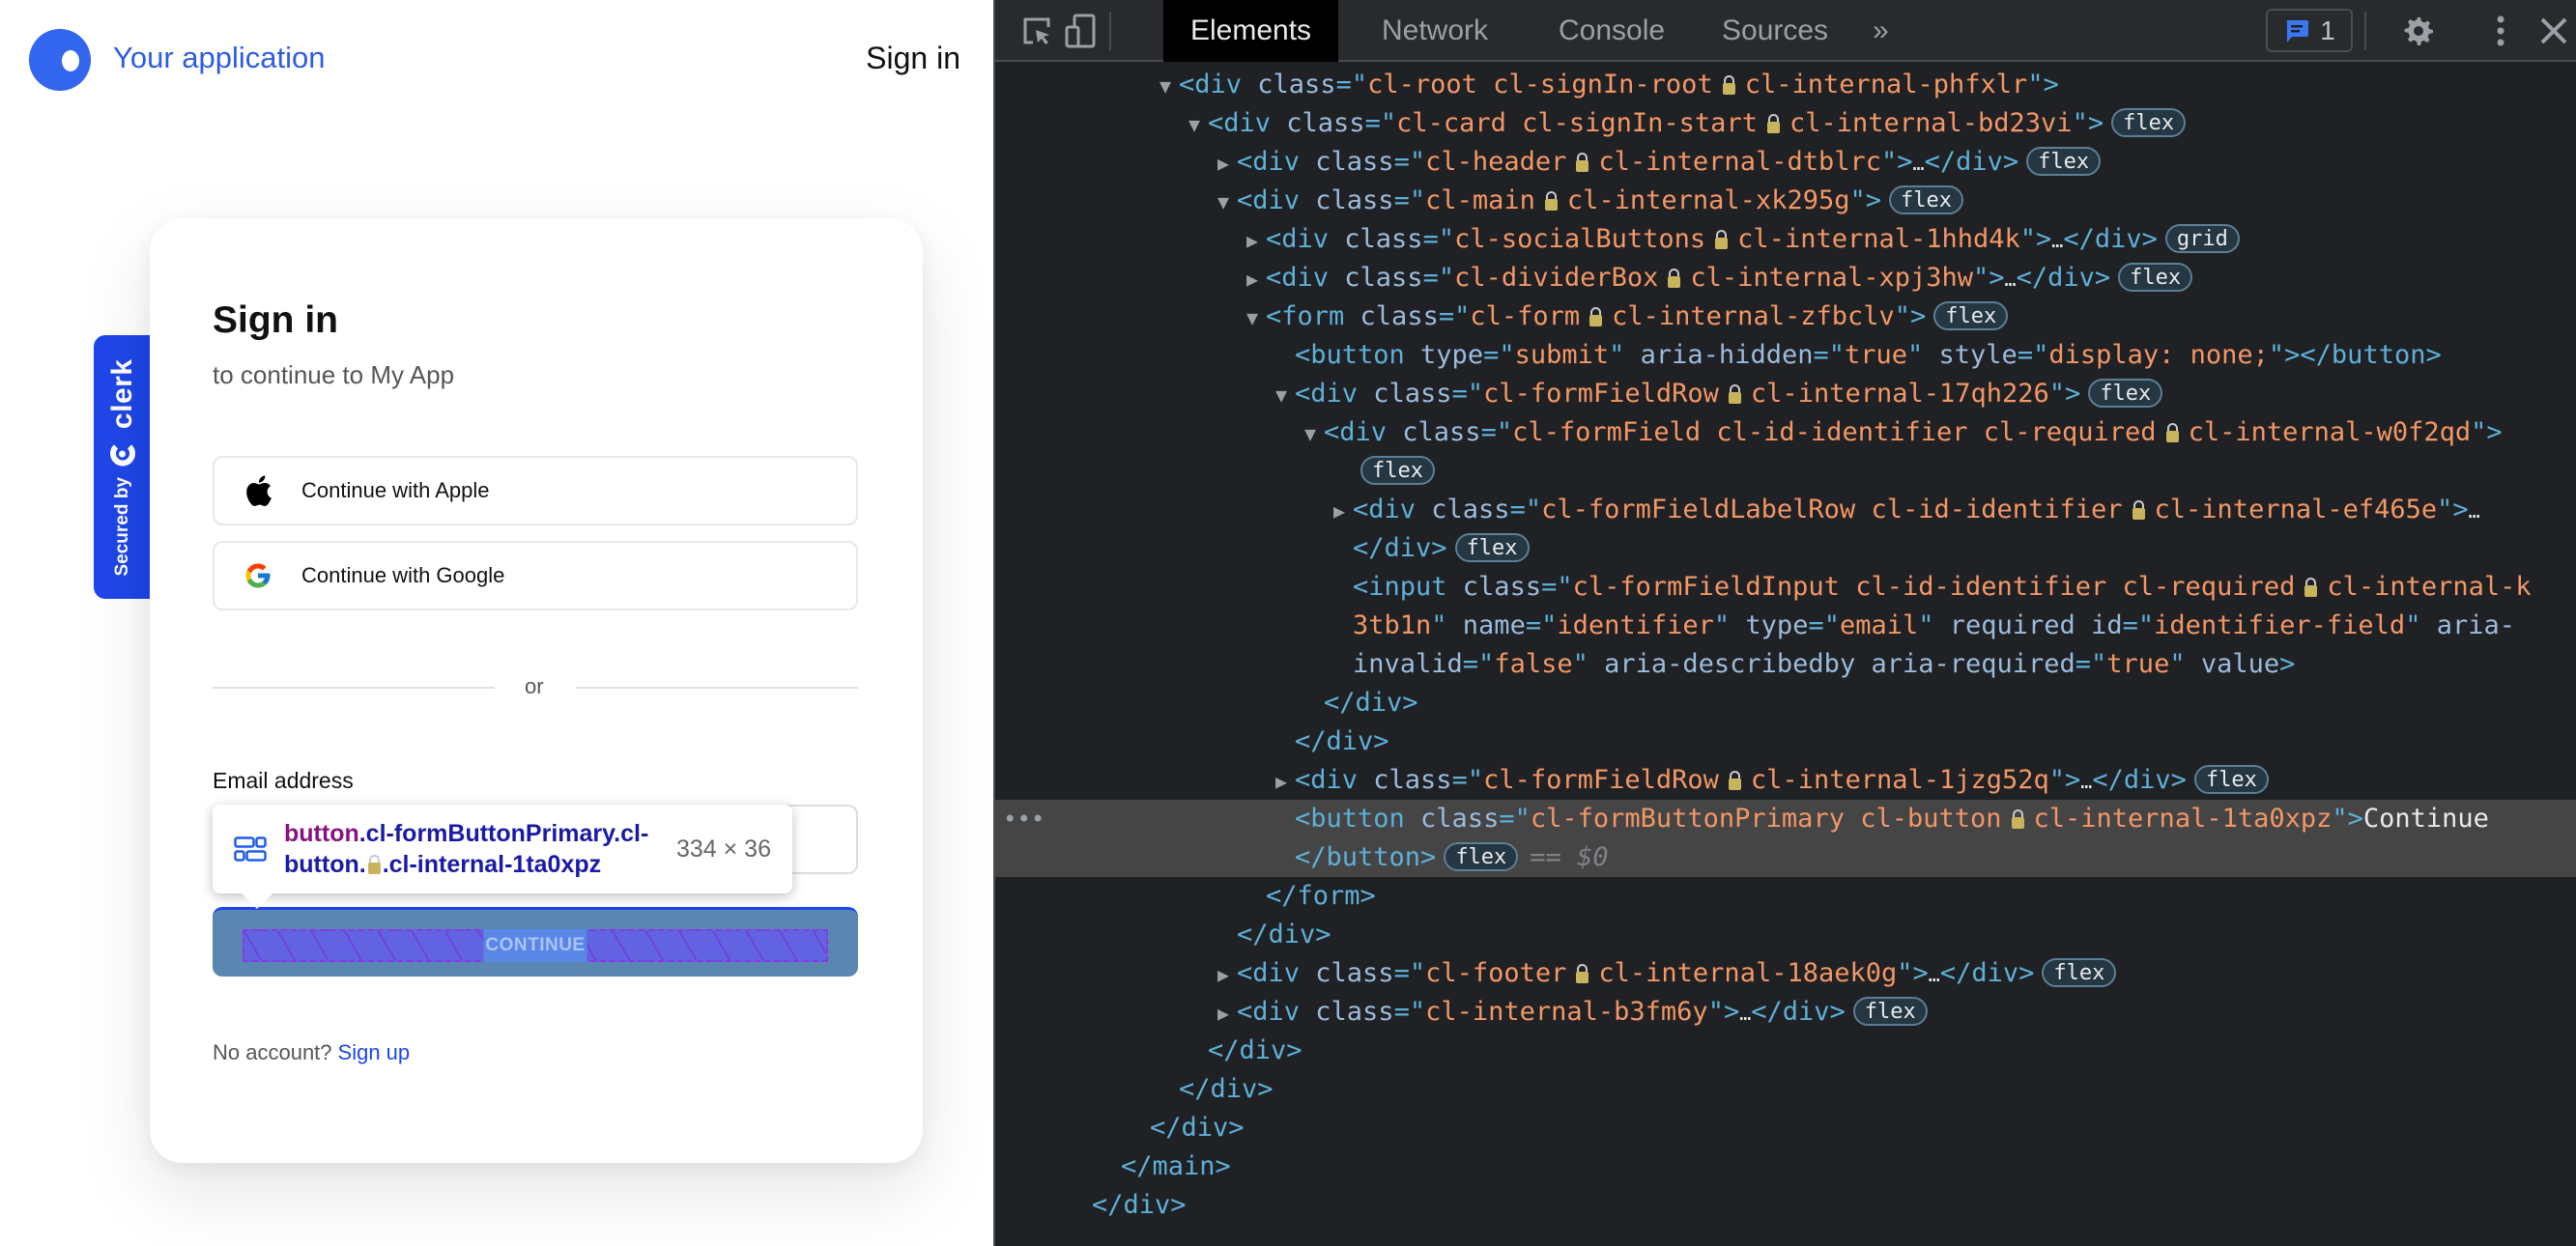 This screenshot has height=1246, width=2576. Describe the element at coordinates (375, 1052) in the screenshot. I see `sign-up-link: Sign up` at that location.